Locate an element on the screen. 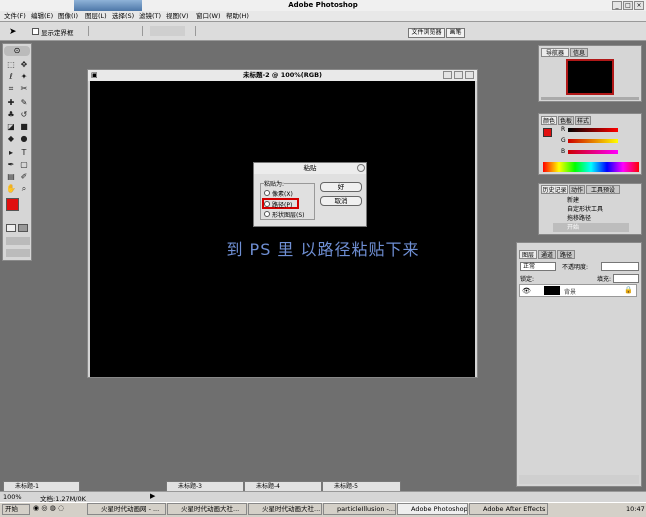 The image size is (646, 517). tab-swatches: 色板 is located at coordinates (566, 120).